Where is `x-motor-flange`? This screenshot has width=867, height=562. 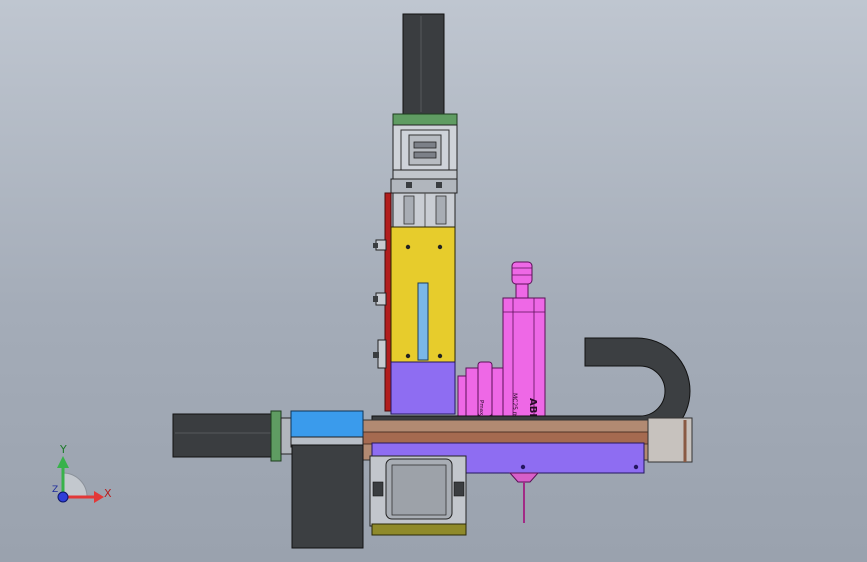
x-motor-flange is located at coordinates (276, 436).